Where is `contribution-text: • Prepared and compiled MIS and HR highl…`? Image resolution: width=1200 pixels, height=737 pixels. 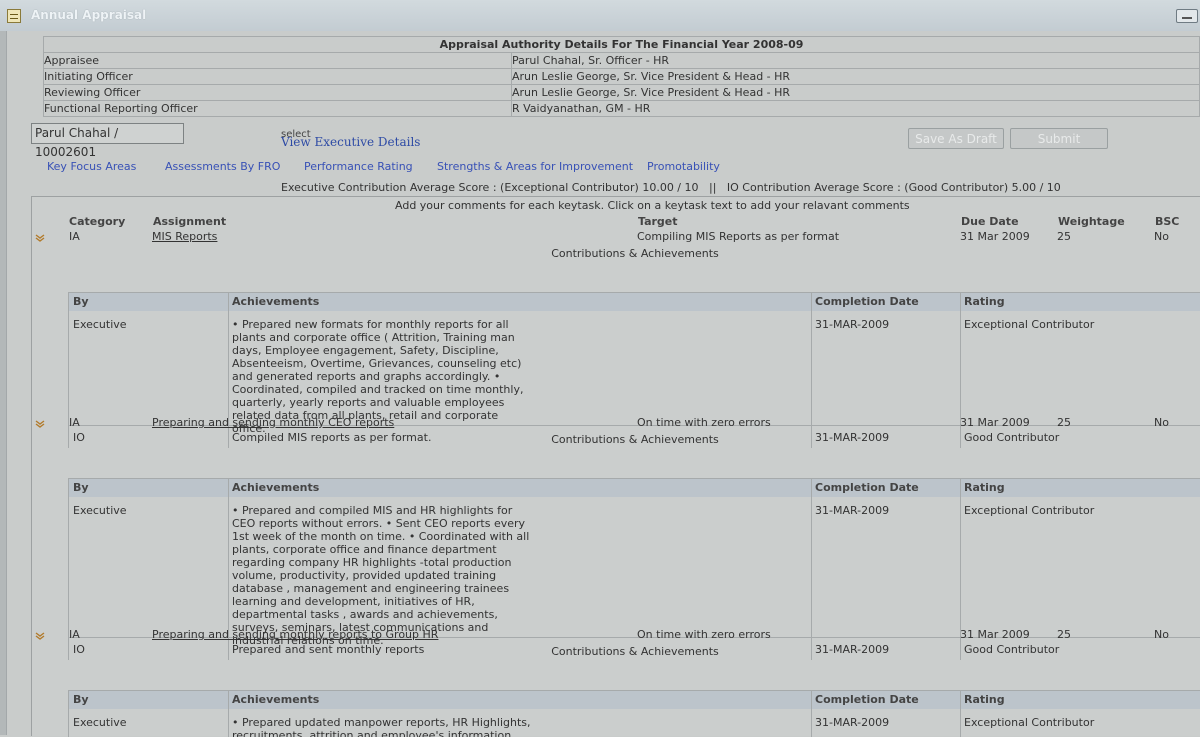 contribution-text: • Prepared and compiled MIS and HR highl… is located at coordinates (381, 575).